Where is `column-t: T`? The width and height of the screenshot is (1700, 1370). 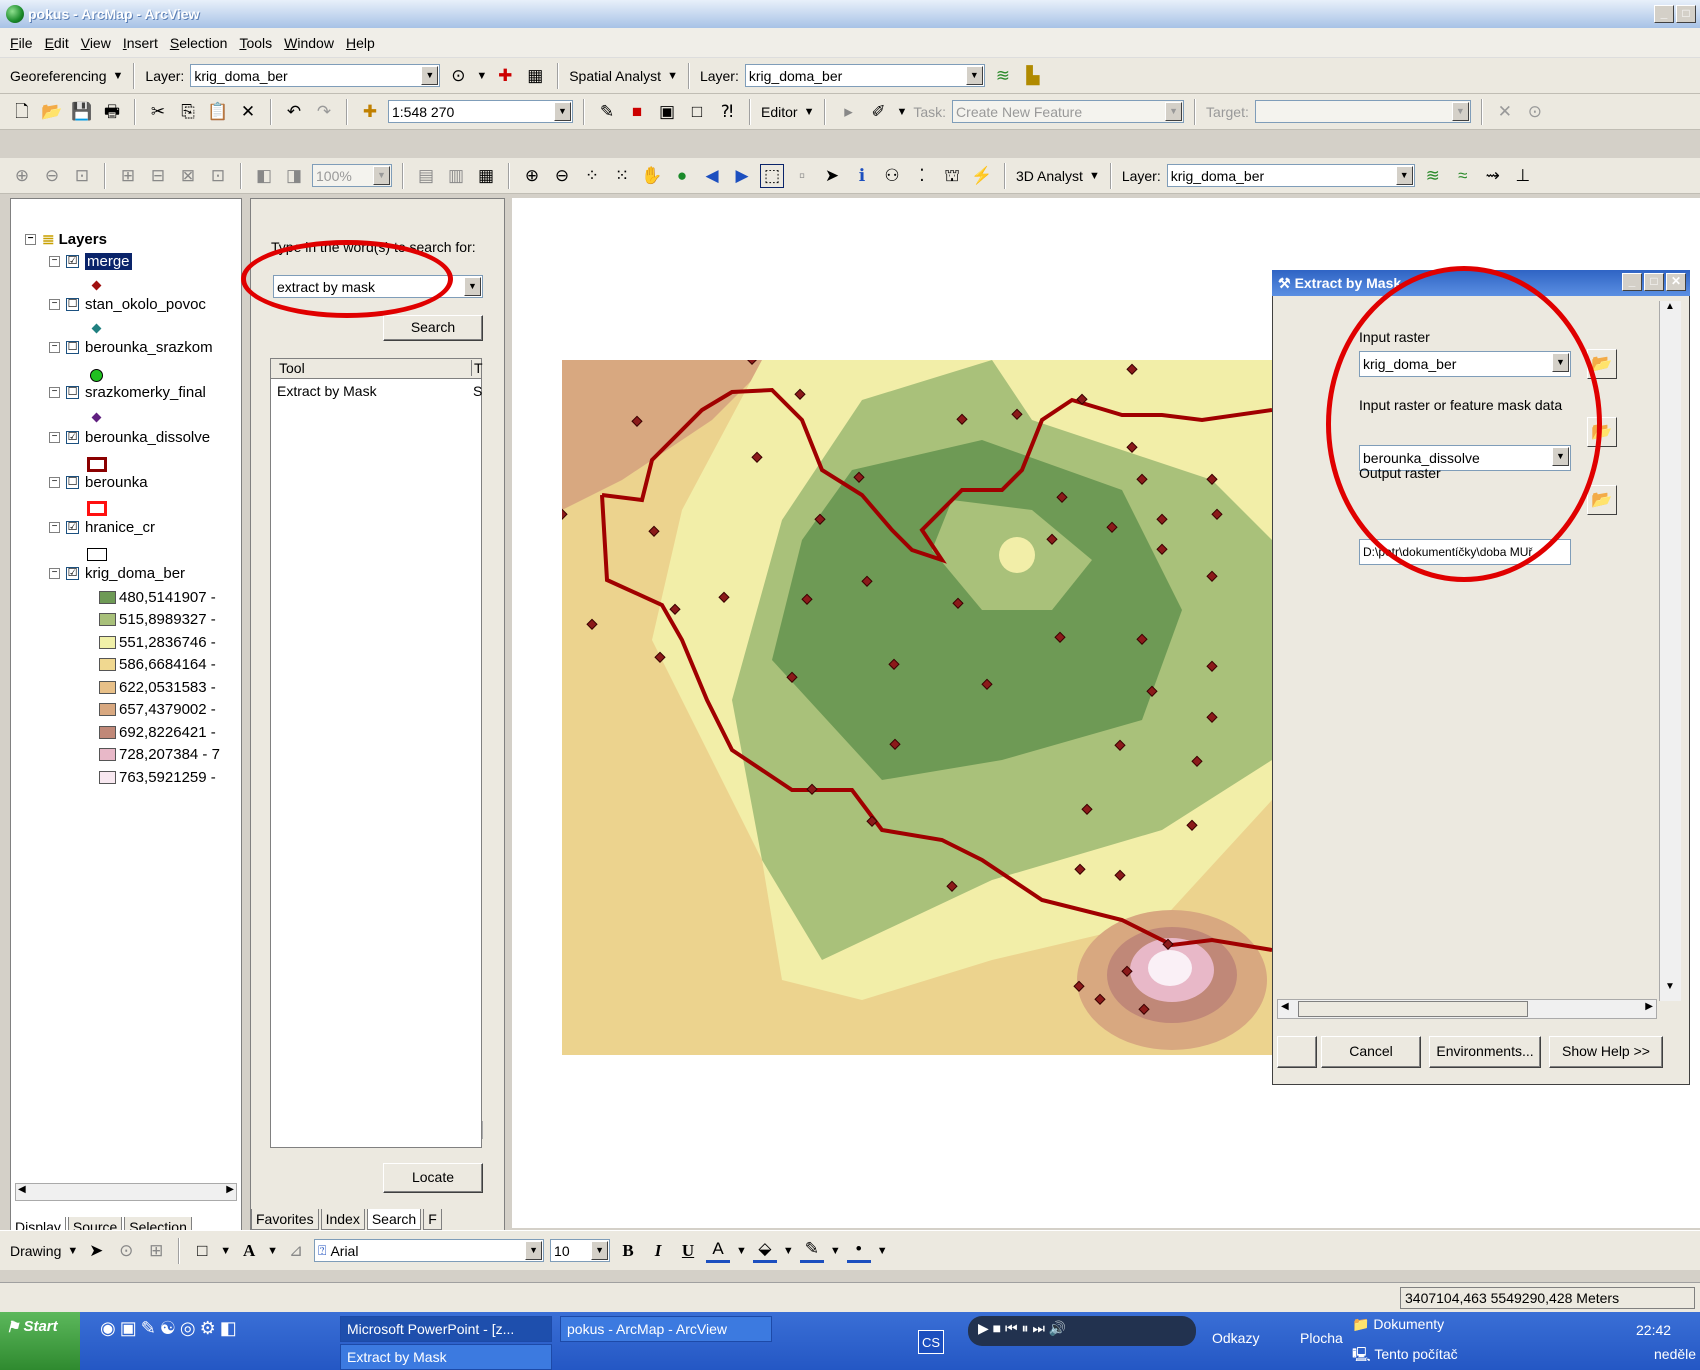
column-t: T is located at coordinates (477, 368).